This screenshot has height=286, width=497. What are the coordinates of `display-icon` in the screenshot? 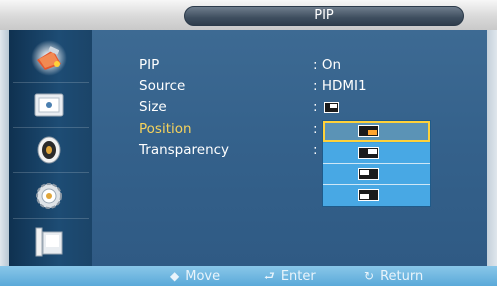 It's located at (49, 105).